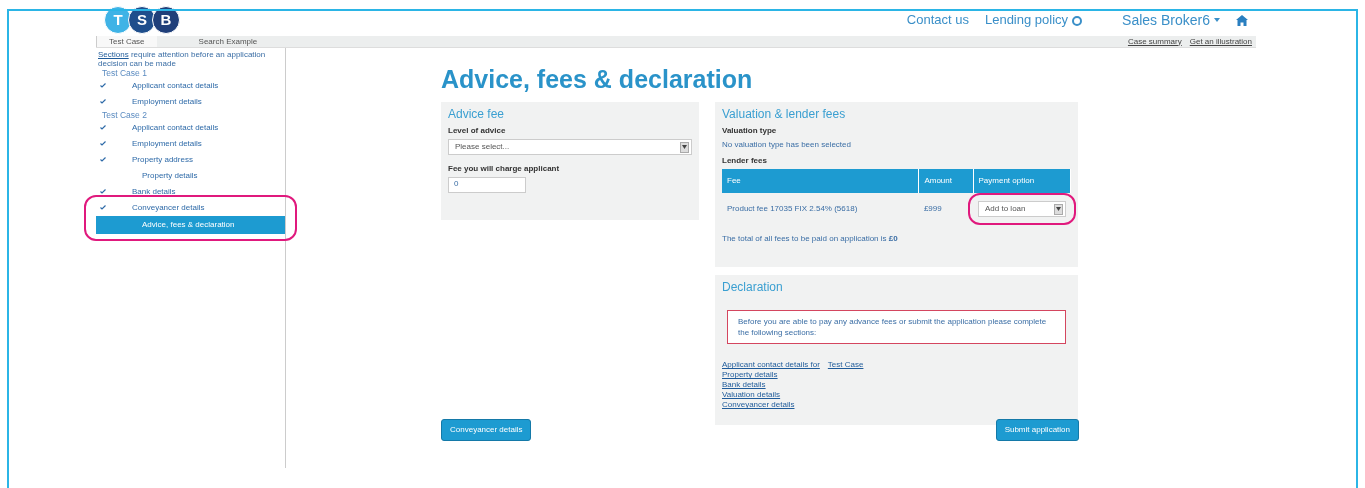  Describe the element at coordinates (487, 185) in the screenshot. I see `fee-input: 0` at that location.